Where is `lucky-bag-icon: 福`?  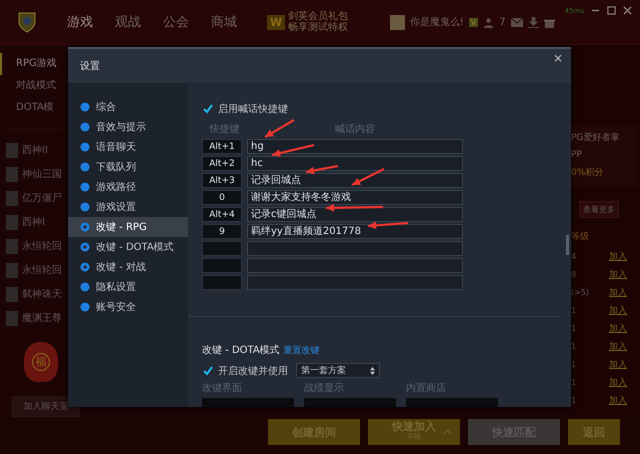
lucky-bag-icon: 福 is located at coordinates (41, 362).